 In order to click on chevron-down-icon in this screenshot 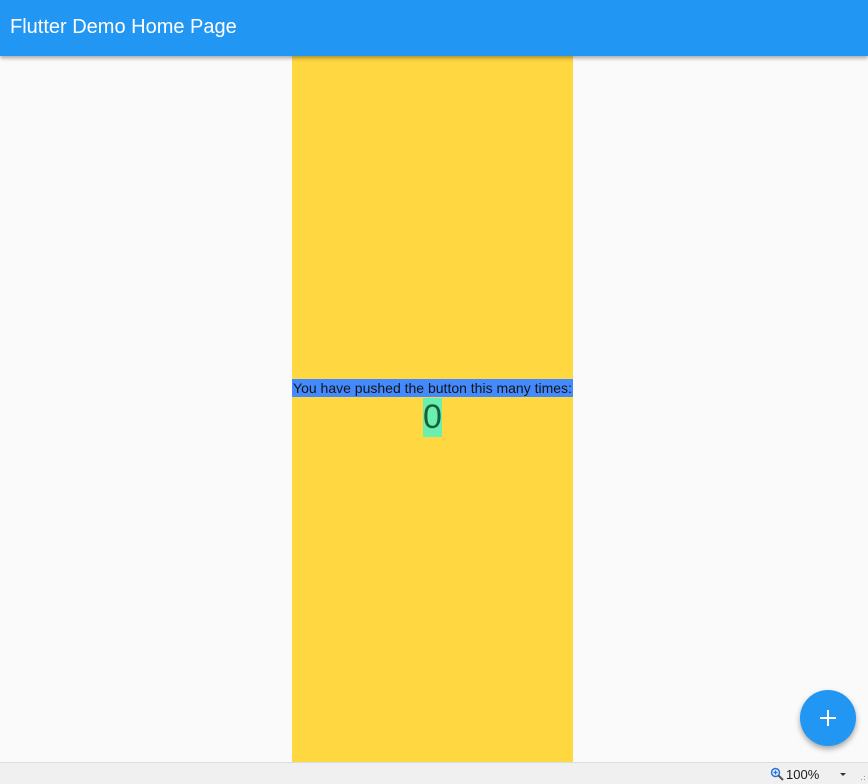, I will do `click(843, 774)`.